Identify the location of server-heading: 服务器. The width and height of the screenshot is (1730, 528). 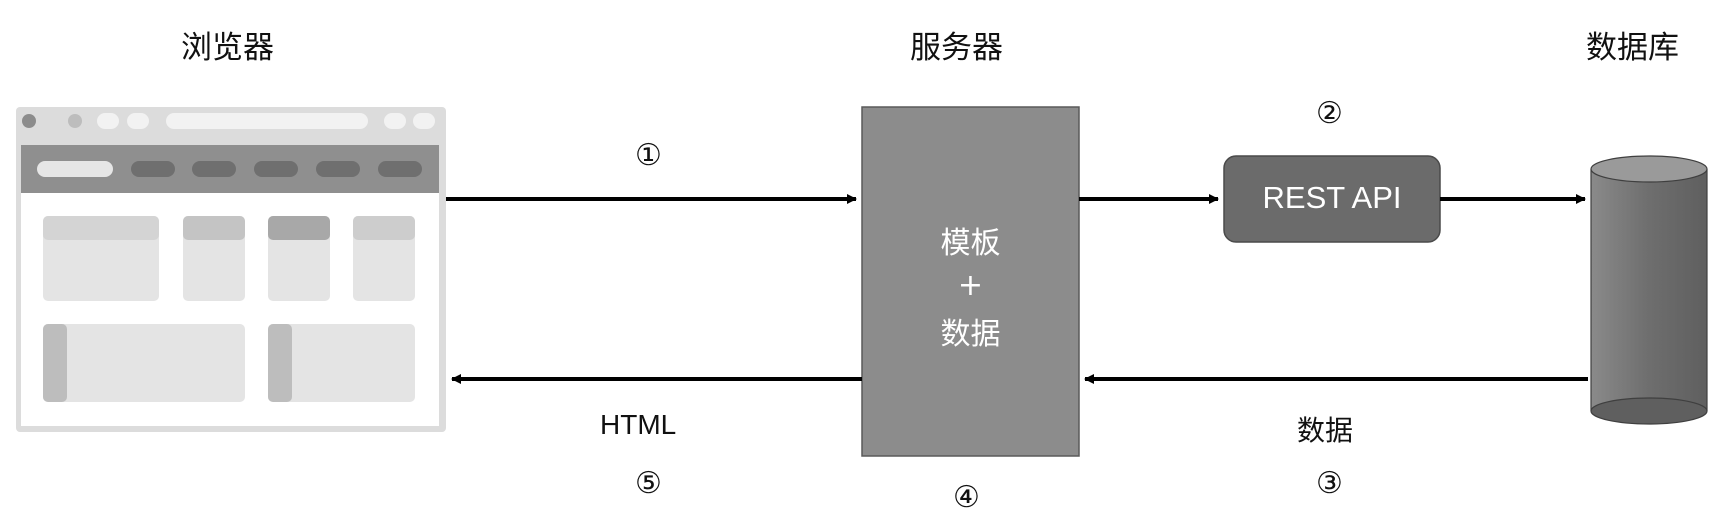
(956, 48).